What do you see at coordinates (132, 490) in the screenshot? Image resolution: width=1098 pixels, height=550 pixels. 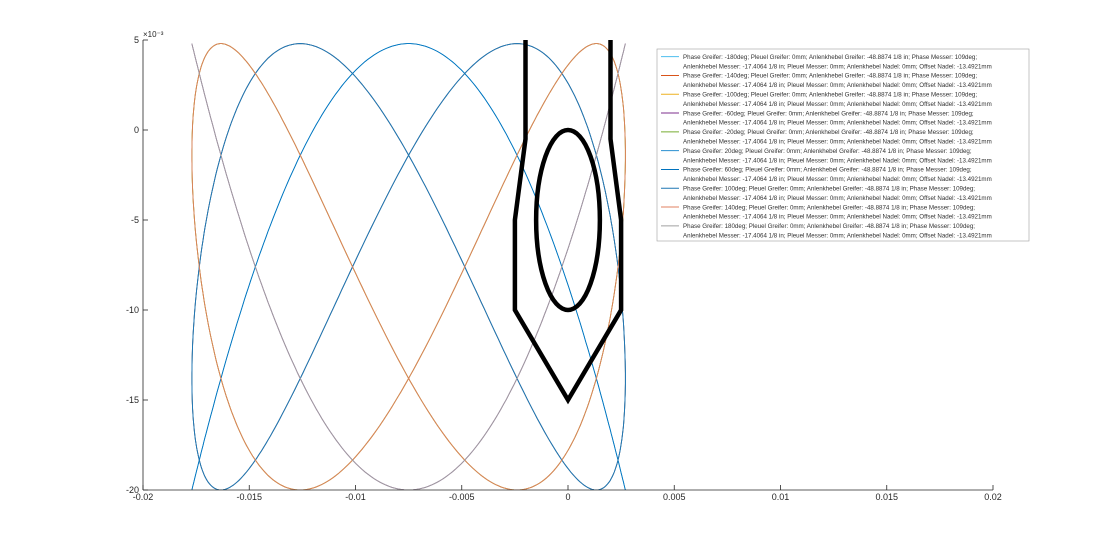 I see `y-tick-label: -20` at bounding box center [132, 490].